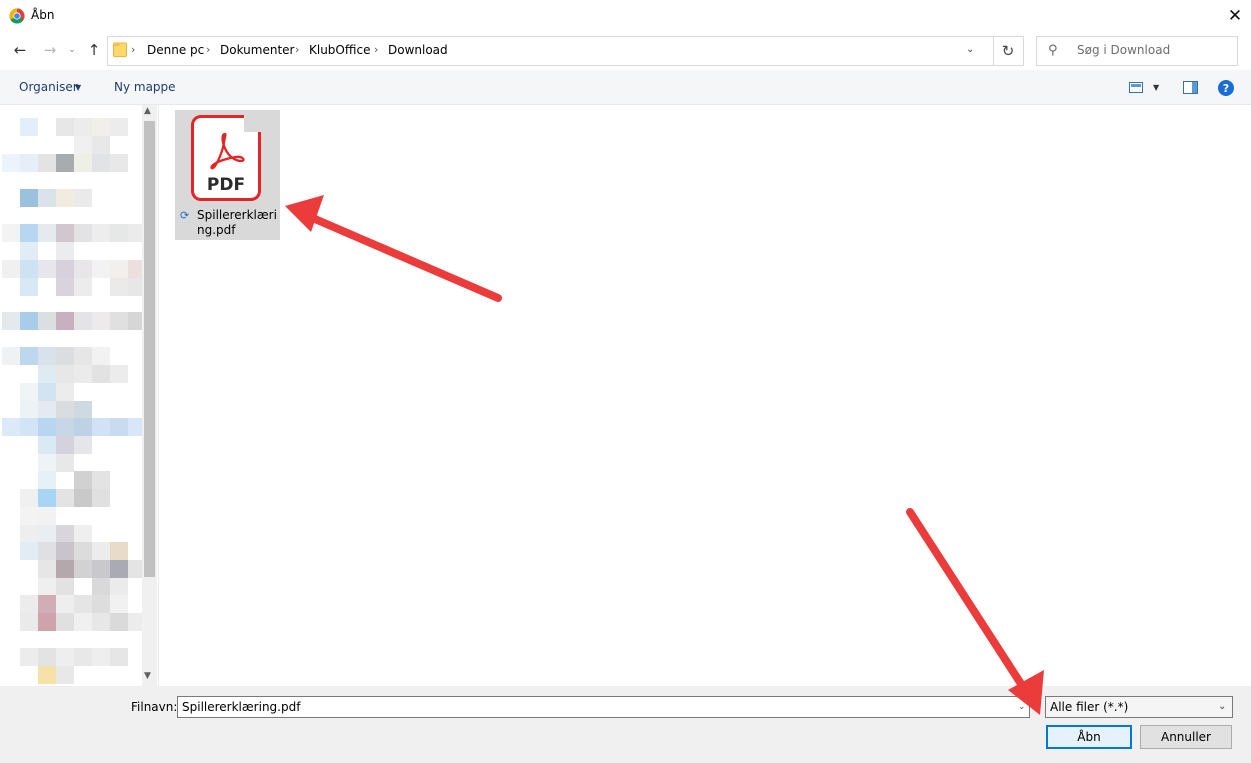  Describe the element at coordinates (975, 611) in the screenshot. I see `annotation-arrow-to-open-button` at that location.